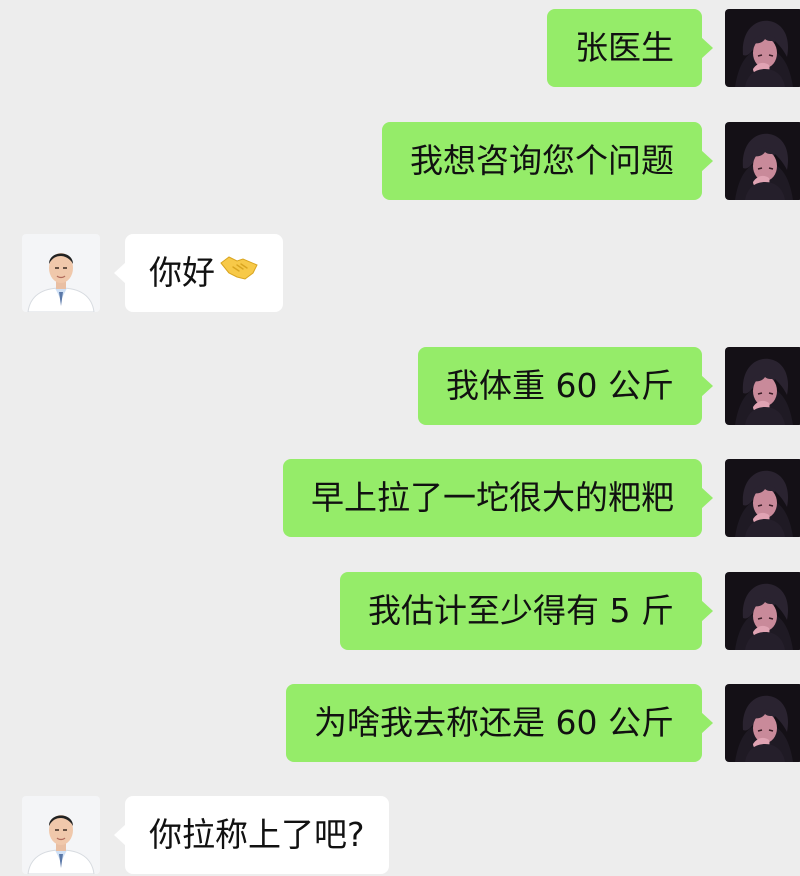 Image resolution: width=800 pixels, height=876 pixels. Describe the element at coordinates (400, 836) in the screenshot. I see `message-row: 你拉称上了吧?` at that location.